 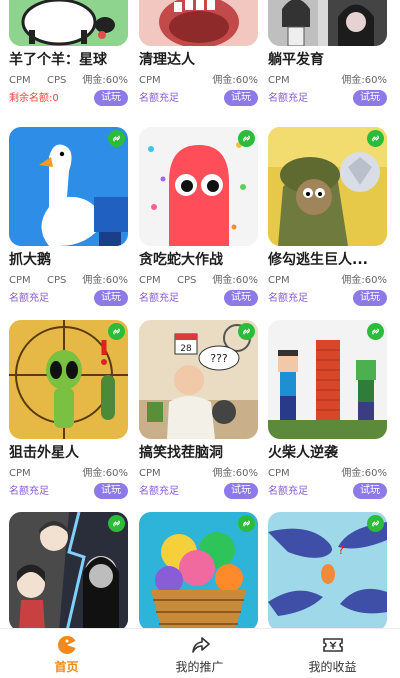 What do you see at coordinates (198, 379) in the screenshot?
I see `man-cooking-thumb-icon: 28 ???` at bounding box center [198, 379].